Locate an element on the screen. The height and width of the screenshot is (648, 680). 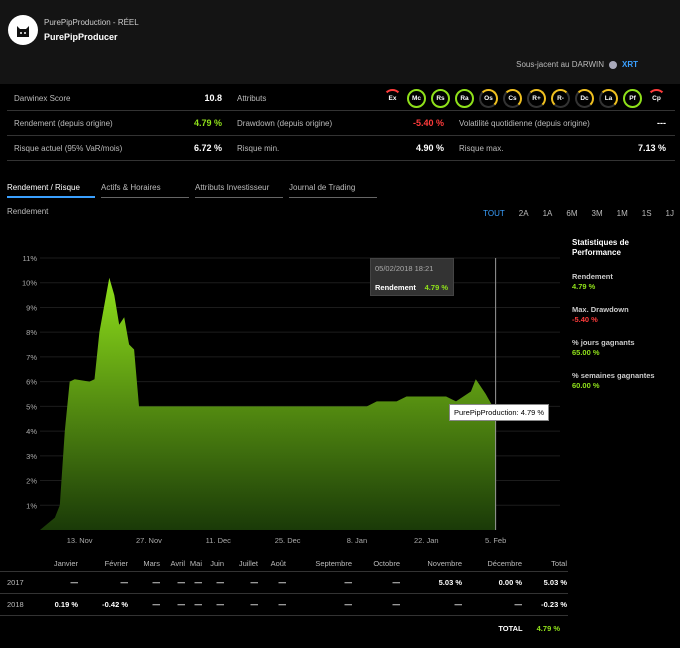
attributes-label: Attributs is located at coordinates (252, 98).